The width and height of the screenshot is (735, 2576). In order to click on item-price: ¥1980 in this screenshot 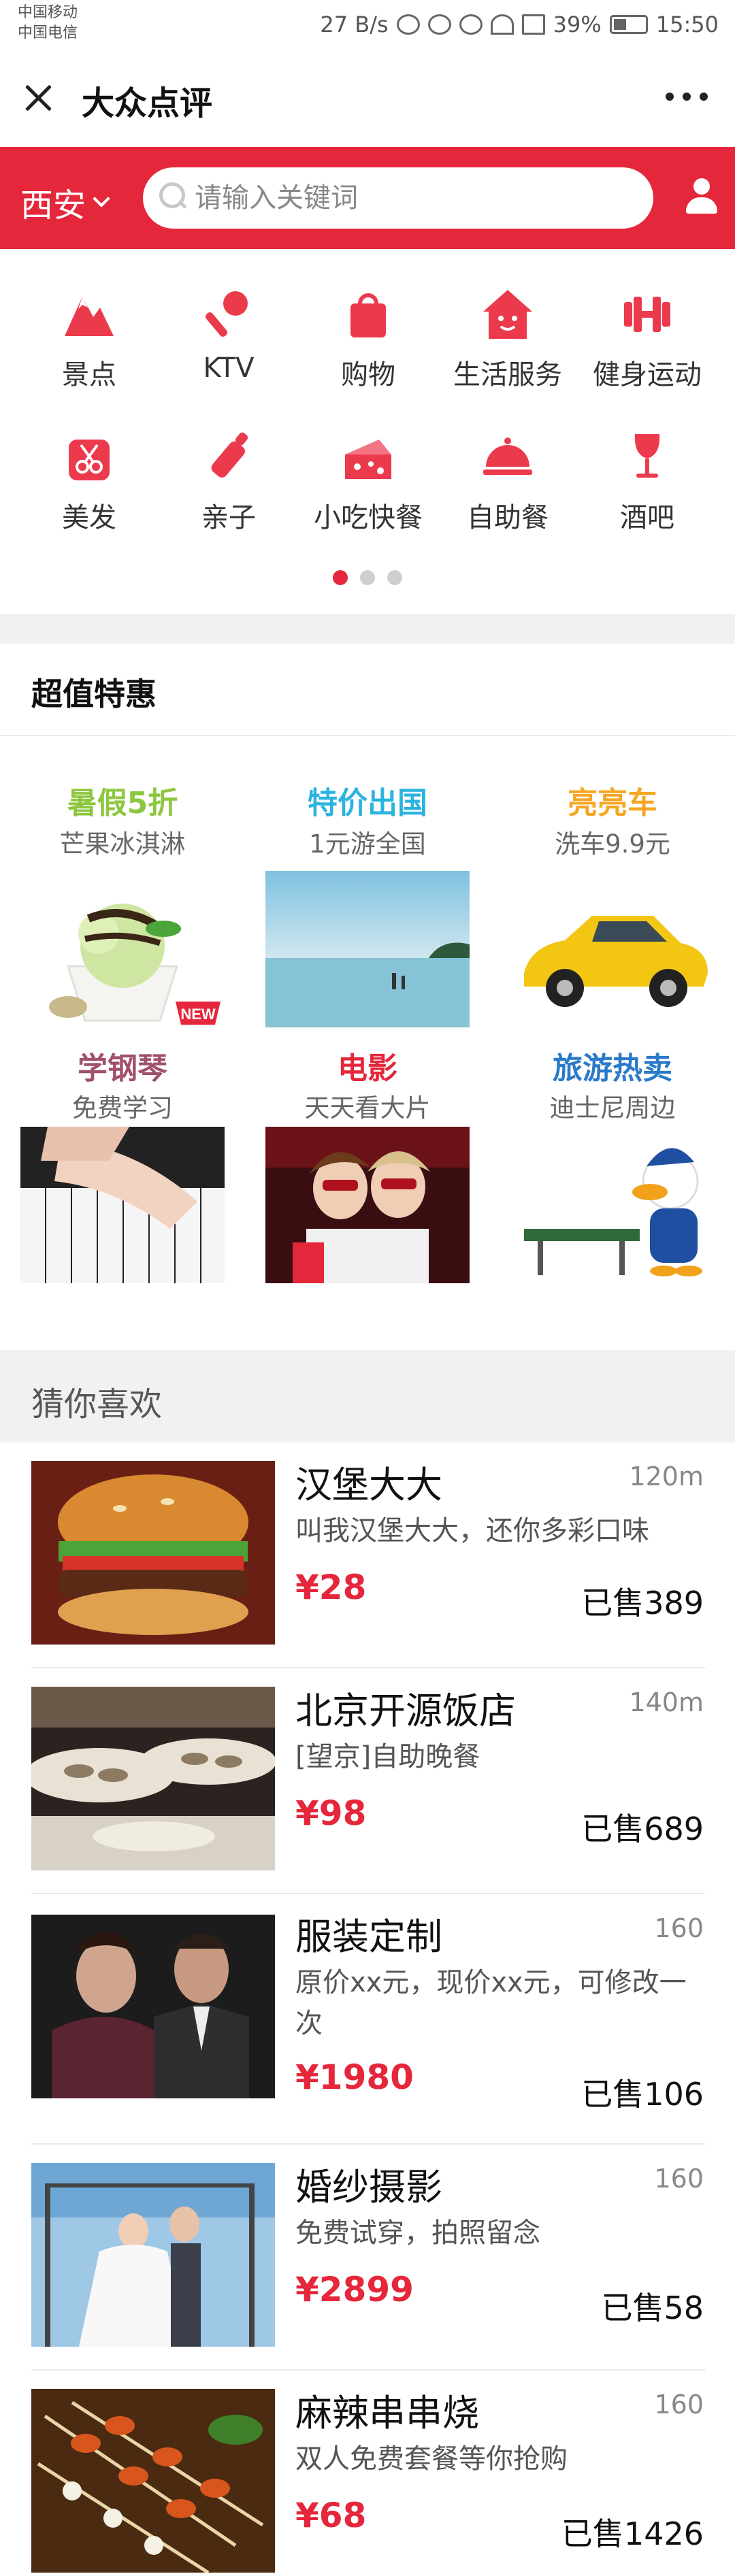, I will do `click(355, 2077)`.